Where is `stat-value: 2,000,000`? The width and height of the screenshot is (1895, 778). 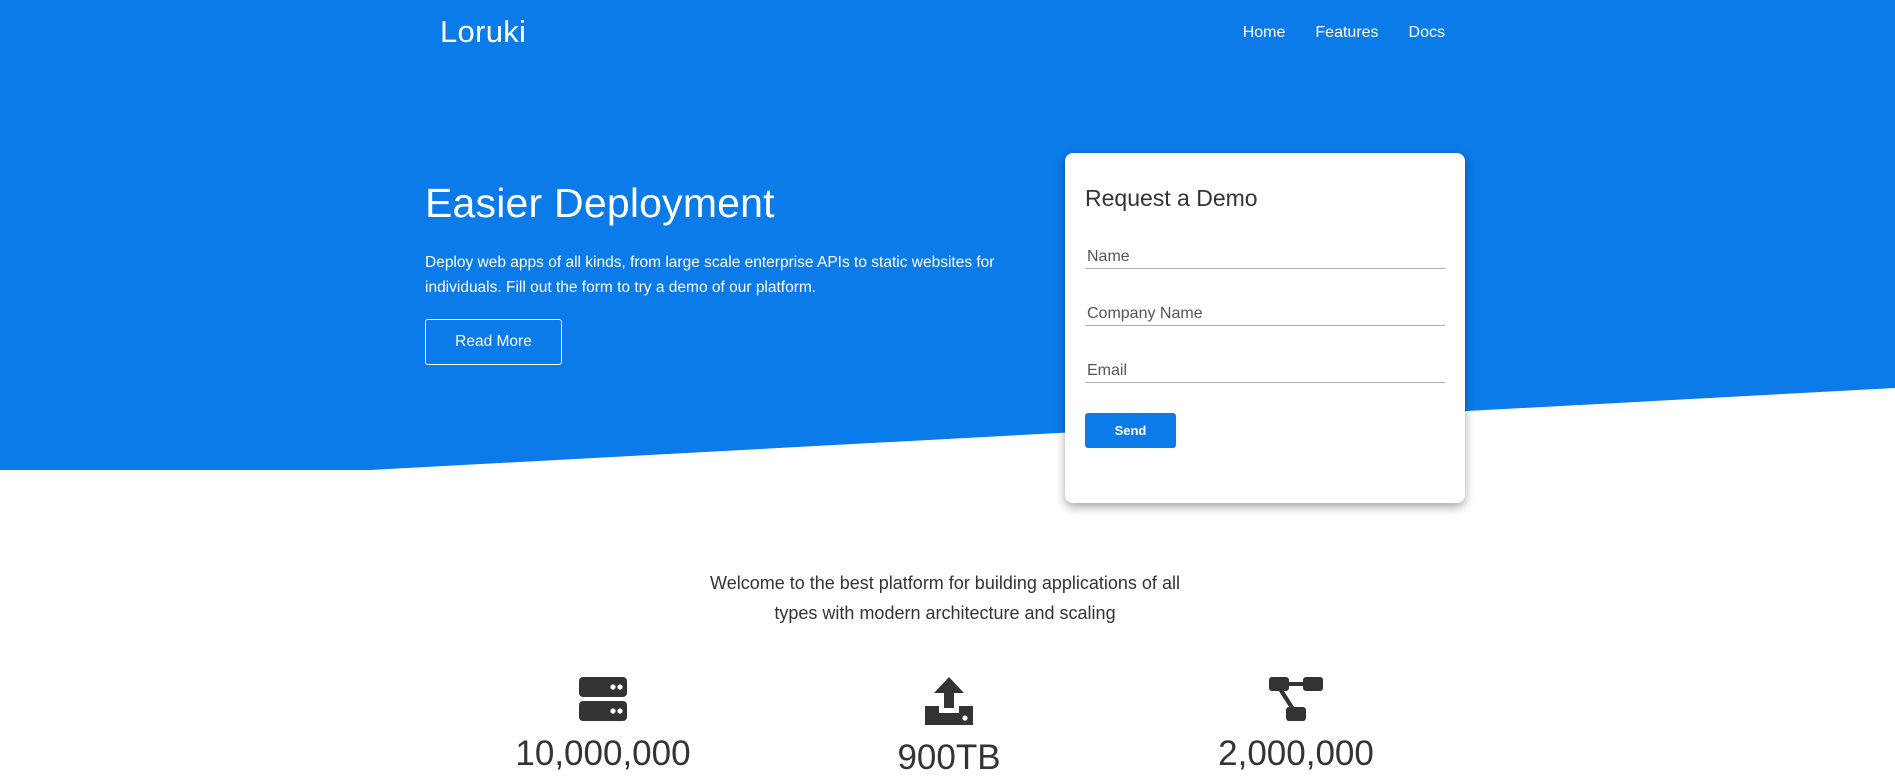
stat-value: 2,000,000 is located at coordinates (1296, 753).